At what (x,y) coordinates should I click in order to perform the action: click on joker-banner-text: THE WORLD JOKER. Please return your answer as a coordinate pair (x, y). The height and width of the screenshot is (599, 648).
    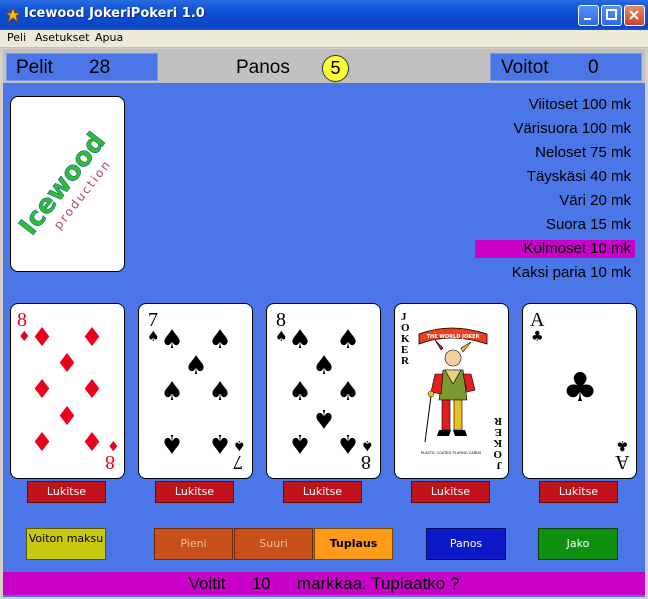
    Looking at the image, I should click on (453, 337).